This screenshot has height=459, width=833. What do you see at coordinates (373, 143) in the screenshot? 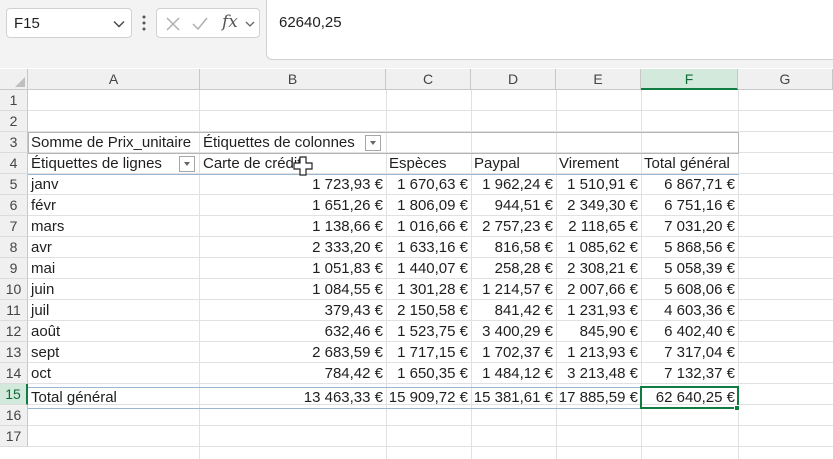
I see `column-labels-filter-dropdown-icon` at bounding box center [373, 143].